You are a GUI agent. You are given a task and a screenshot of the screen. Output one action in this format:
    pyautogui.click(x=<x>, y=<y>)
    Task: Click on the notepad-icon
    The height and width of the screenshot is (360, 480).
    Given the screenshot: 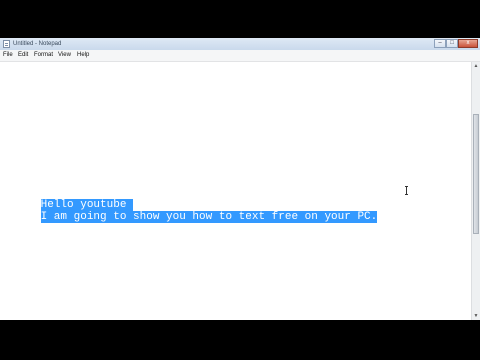 What is the action you would take?
    pyautogui.click(x=6, y=44)
    